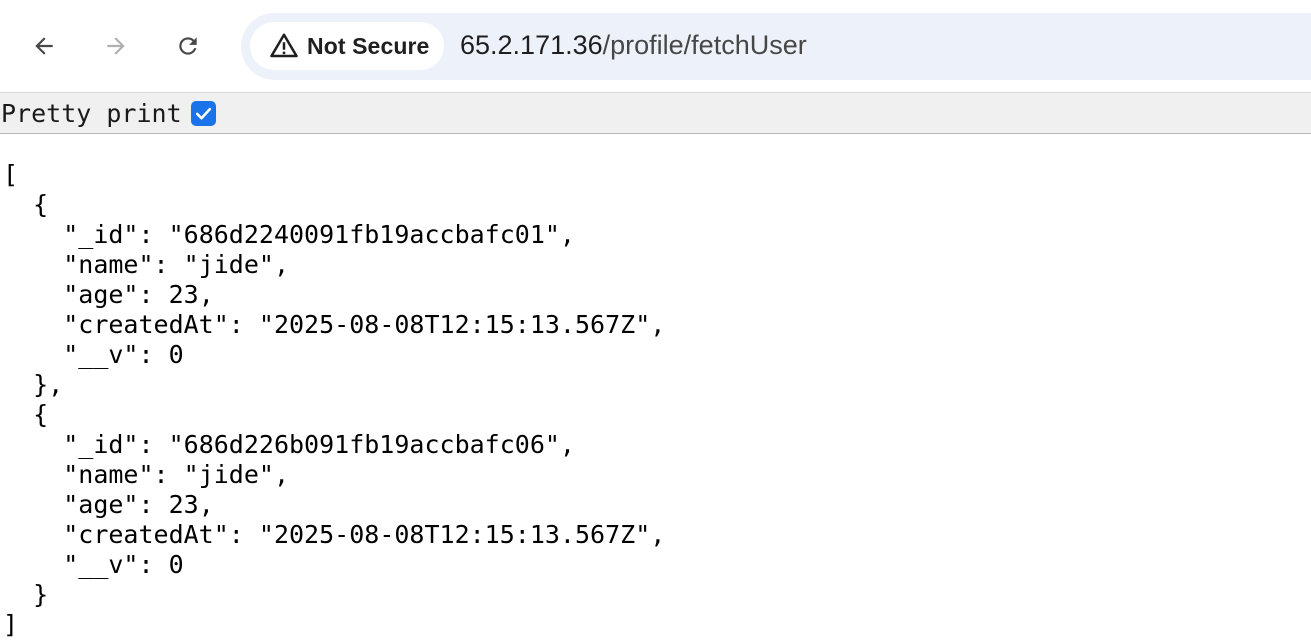 This screenshot has height=640, width=1311. Describe the element at coordinates (704, 45) in the screenshot. I see `url-path: /profile/fetchUser` at that location.